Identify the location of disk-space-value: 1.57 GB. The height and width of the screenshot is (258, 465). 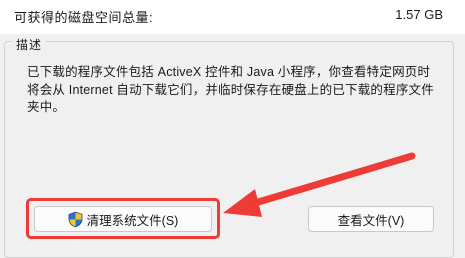
(419, 14).